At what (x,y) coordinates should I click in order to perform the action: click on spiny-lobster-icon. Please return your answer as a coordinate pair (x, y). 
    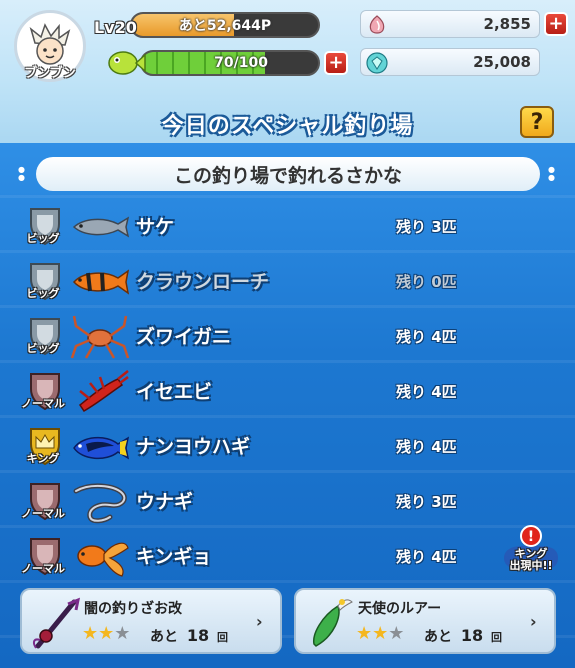
    Looking at the image, I should click on (103, 391).